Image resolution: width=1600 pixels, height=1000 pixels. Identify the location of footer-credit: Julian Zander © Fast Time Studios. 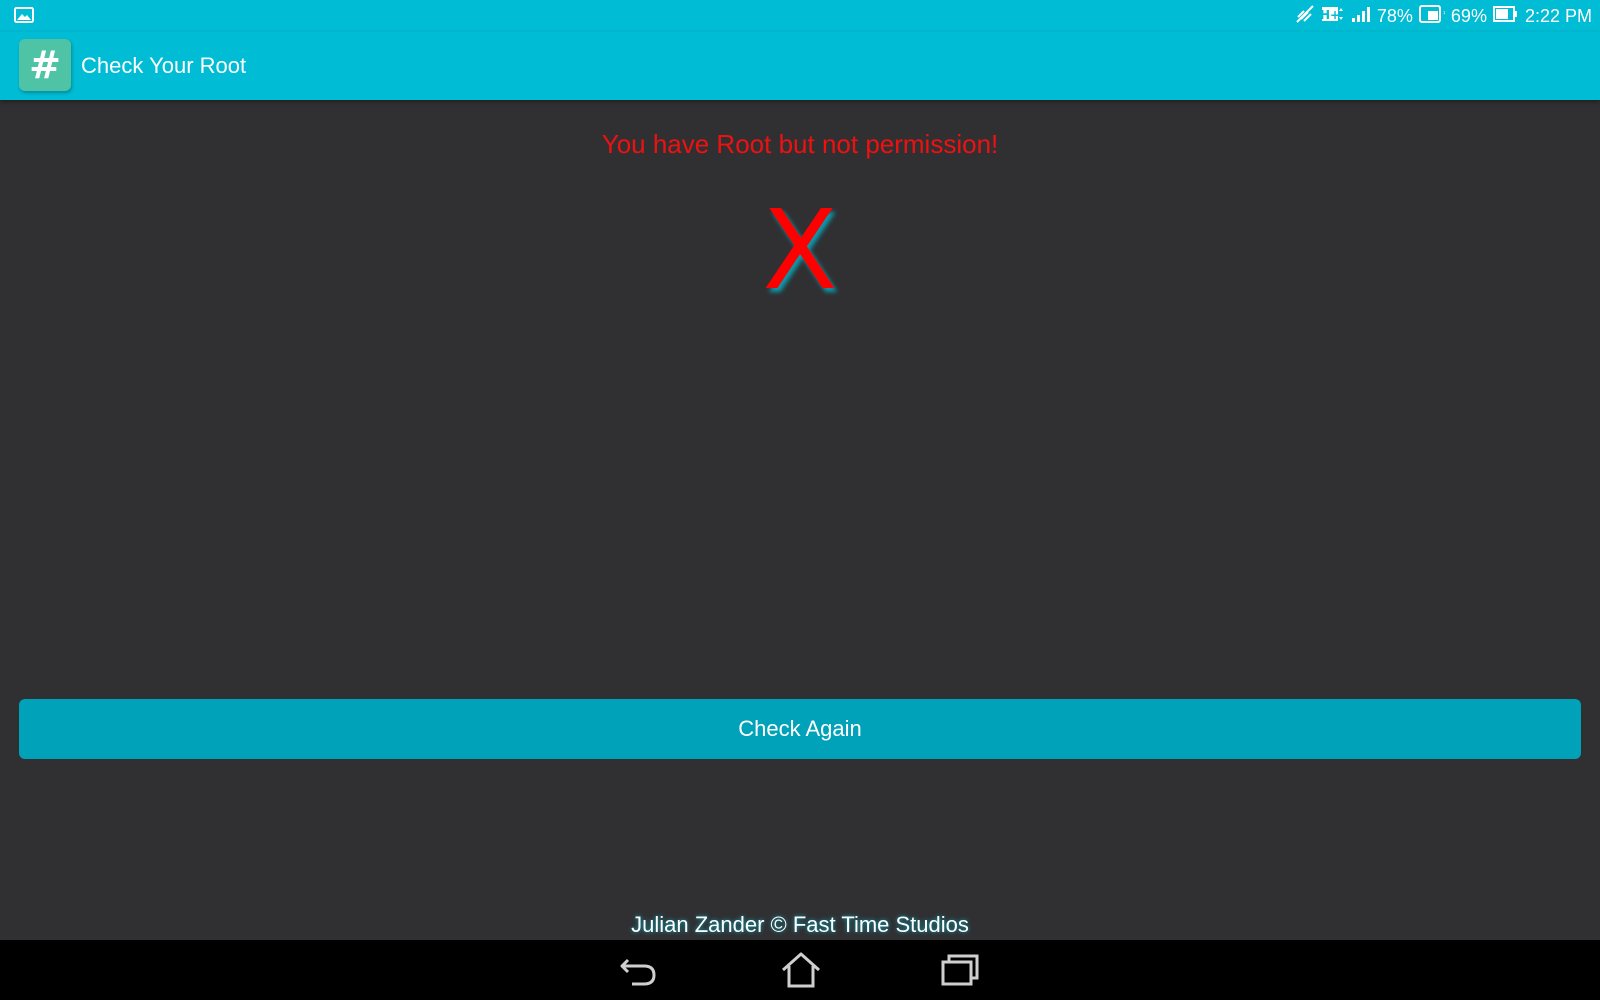
(800, 924).